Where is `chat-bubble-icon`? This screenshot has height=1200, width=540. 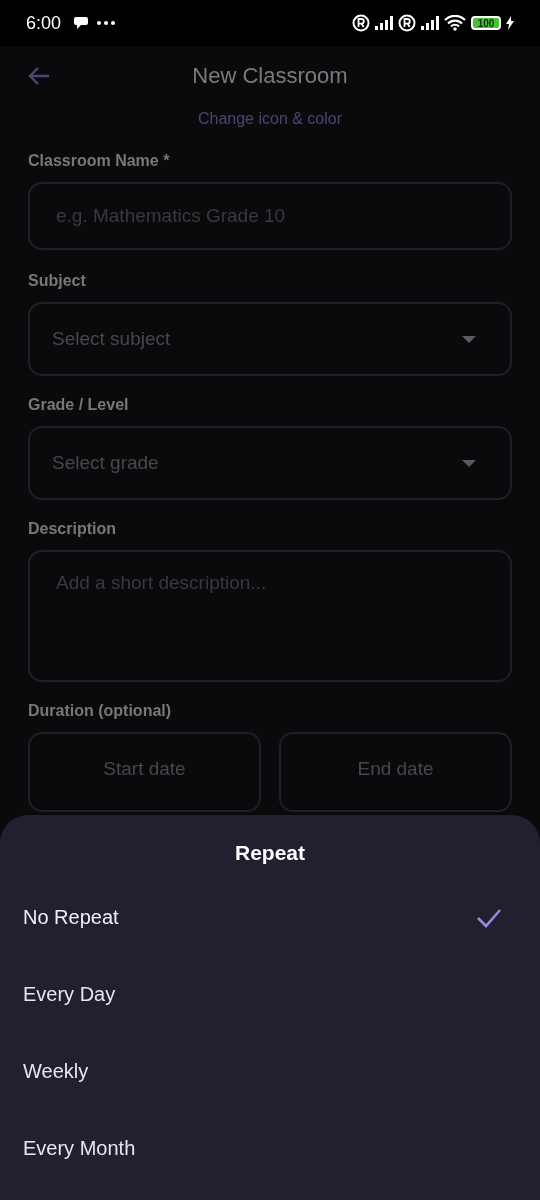
chat-bubble-icon is located at coordinates (81, 23).